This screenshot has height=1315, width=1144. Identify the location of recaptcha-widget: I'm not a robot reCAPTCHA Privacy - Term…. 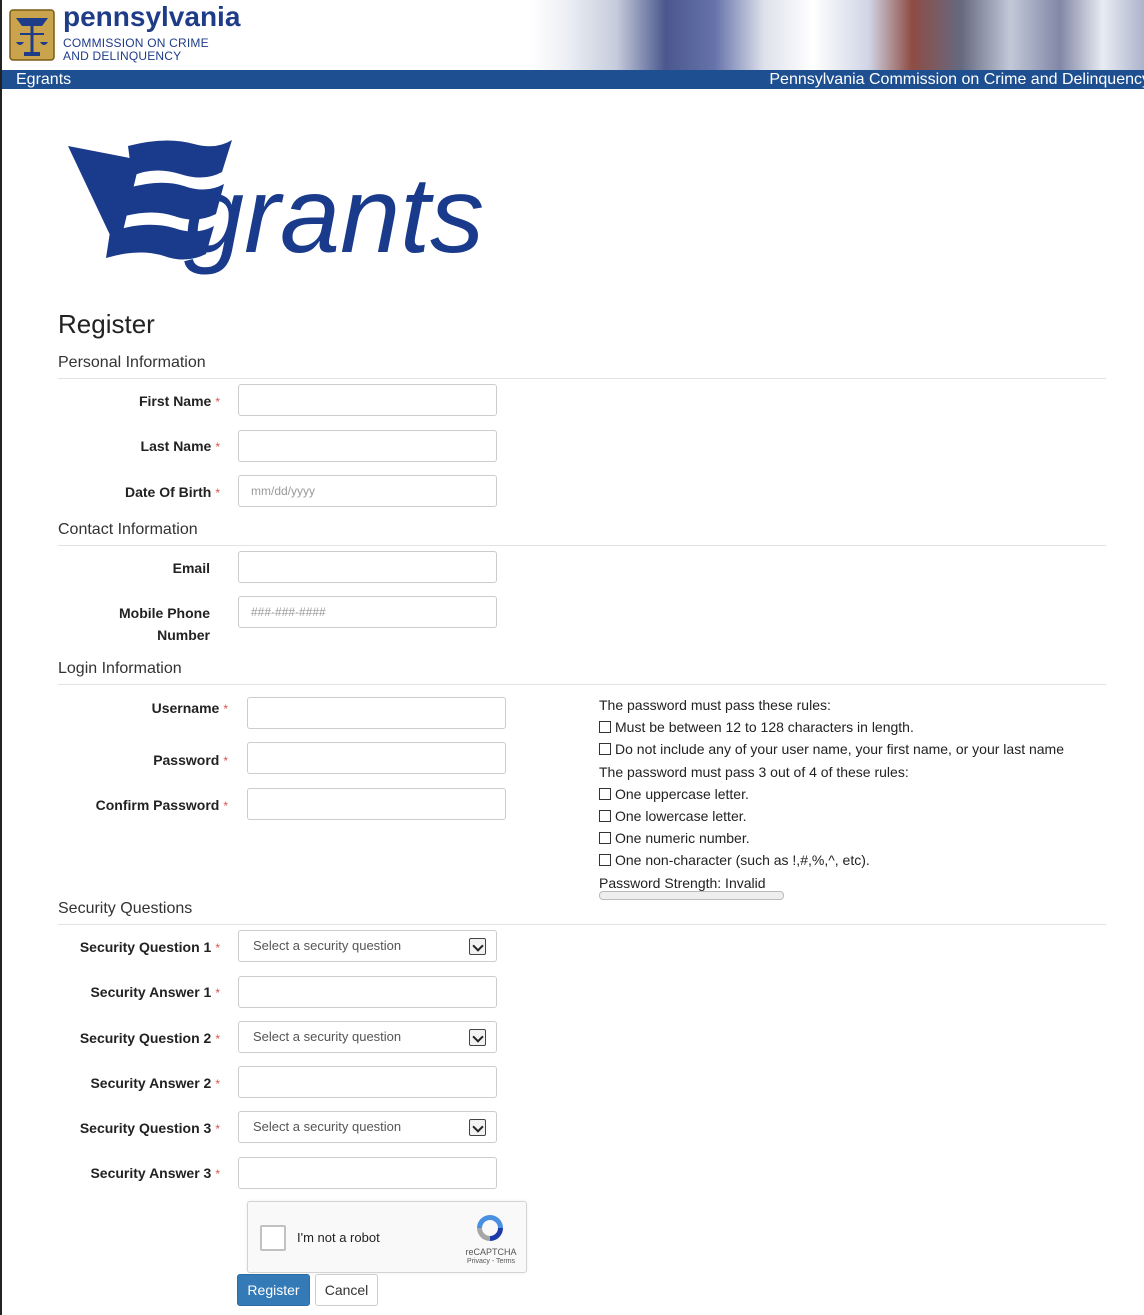
(387, 1237).